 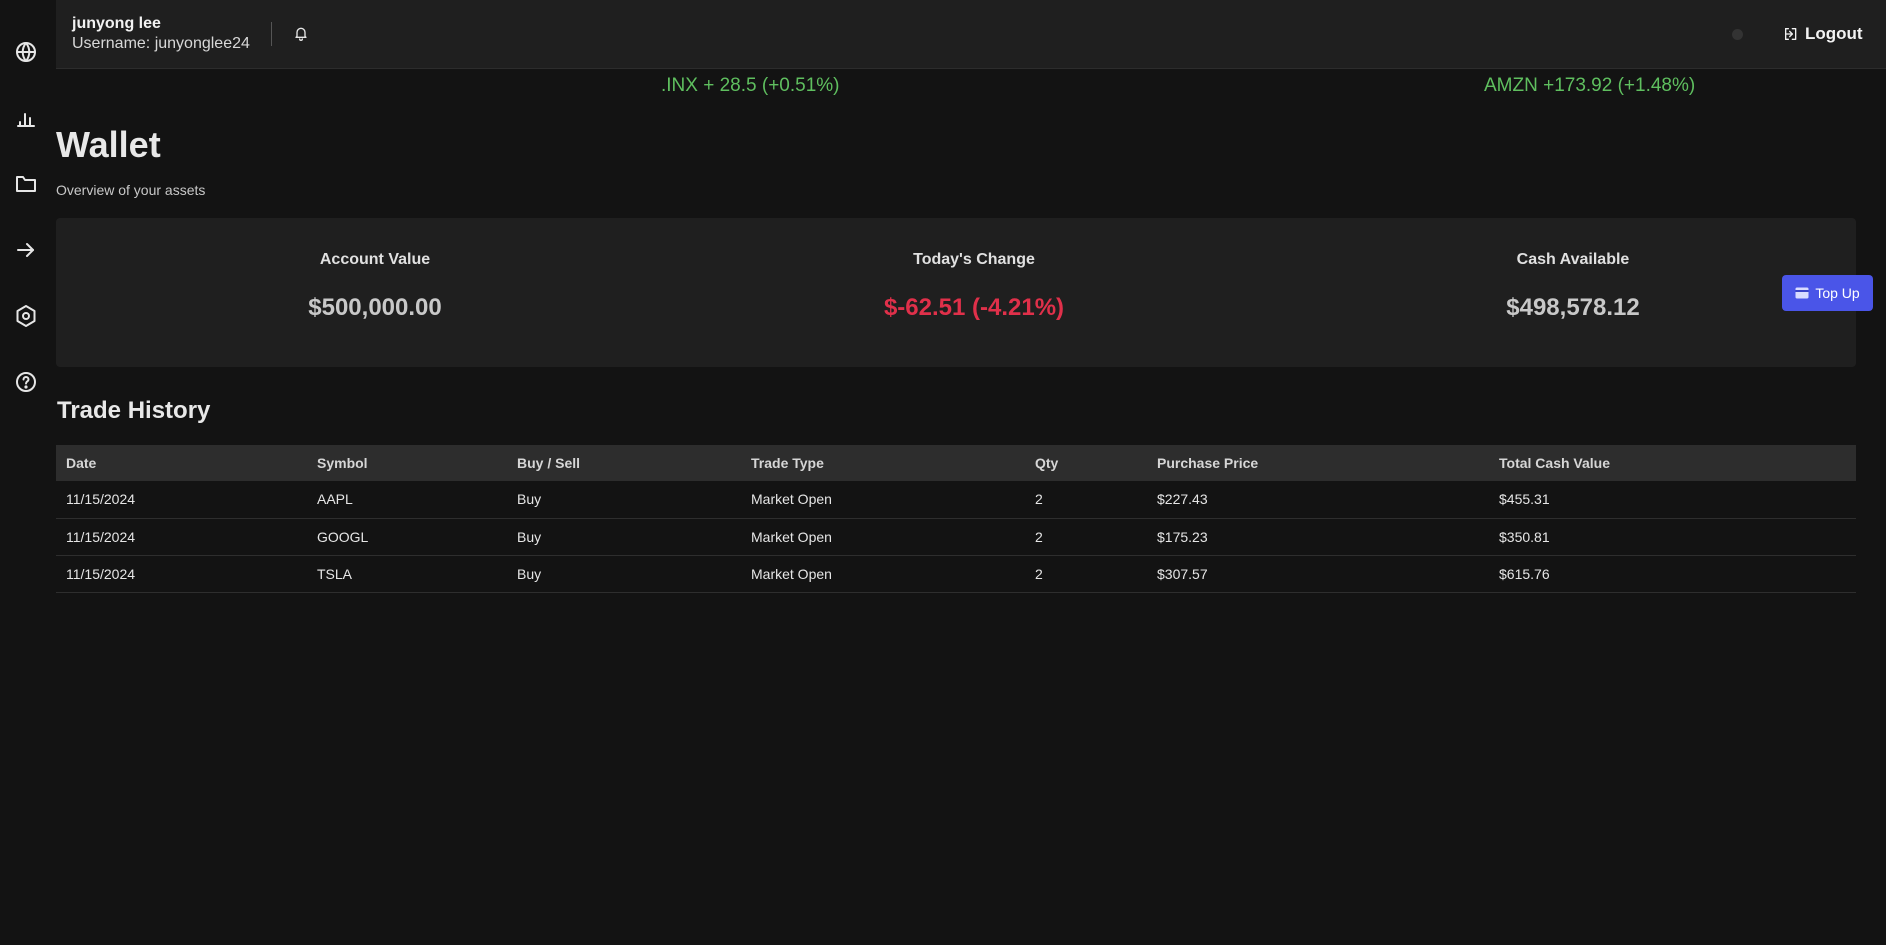 What do you see at coordinates (1802, 293) in the screenshot?
I see `credit-card-icon` at bounding box center [1802, 293].